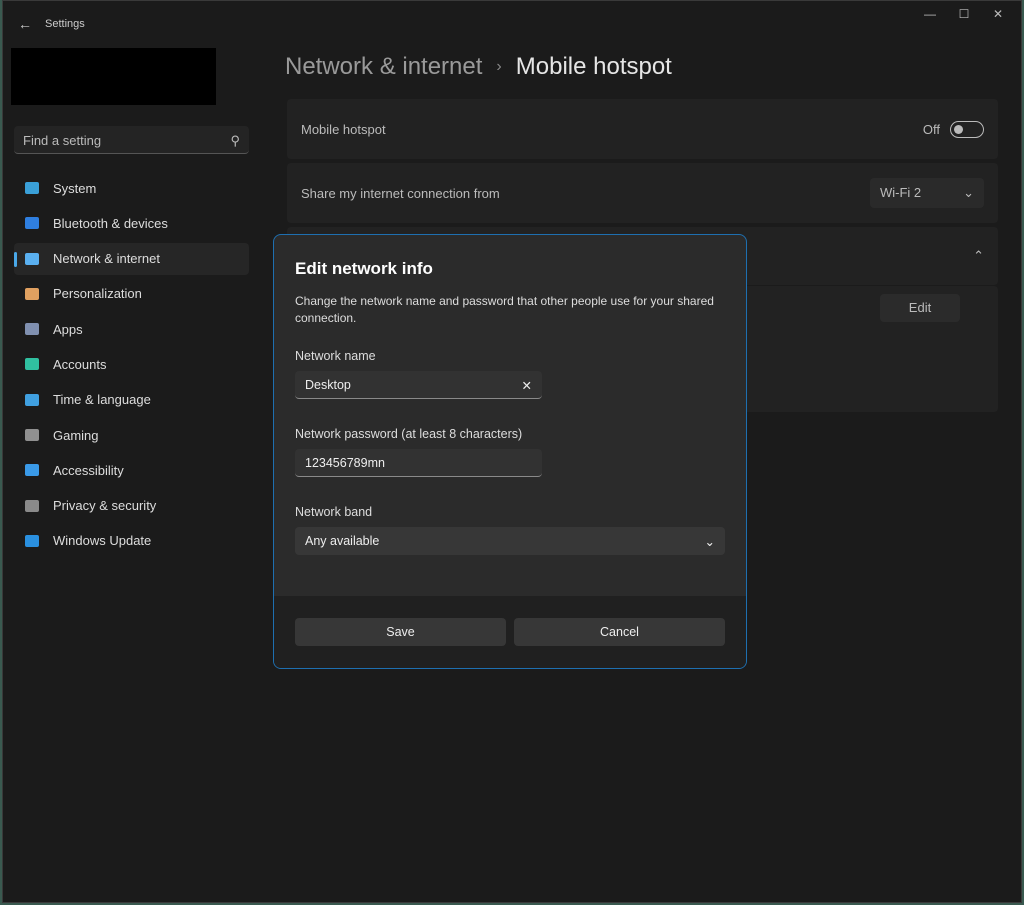 The height and width of the screenshot is (905, 1024). Describe the element at coordinates (927, 193) in the screenshot. I see `share-from-dropdown: Wi-Fi 2 ⌄` at that location.